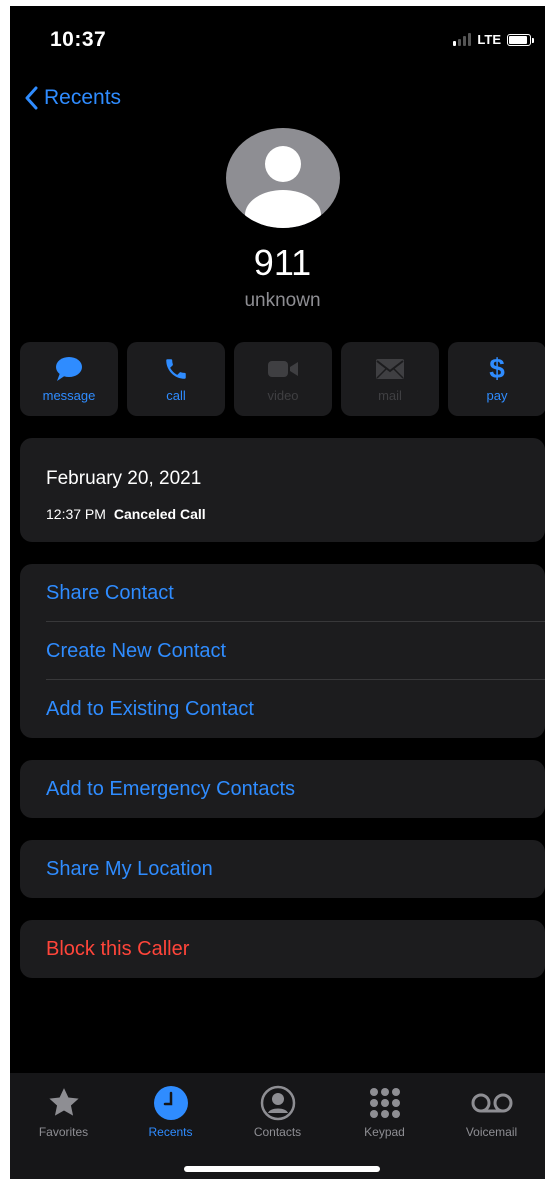 Image resolution: width=545 pixels, height=1179 pixels. I want to click on block-caller-option: Block this Caller, so click(282, 949).